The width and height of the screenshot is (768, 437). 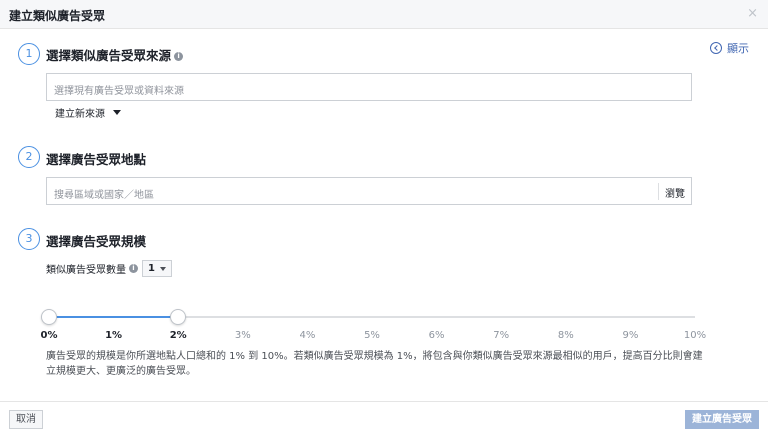 What do you see at coordinates (630, 335) in the screenshot?
I see `slider-tick-label: 9%` at bounding box center [630, 335].